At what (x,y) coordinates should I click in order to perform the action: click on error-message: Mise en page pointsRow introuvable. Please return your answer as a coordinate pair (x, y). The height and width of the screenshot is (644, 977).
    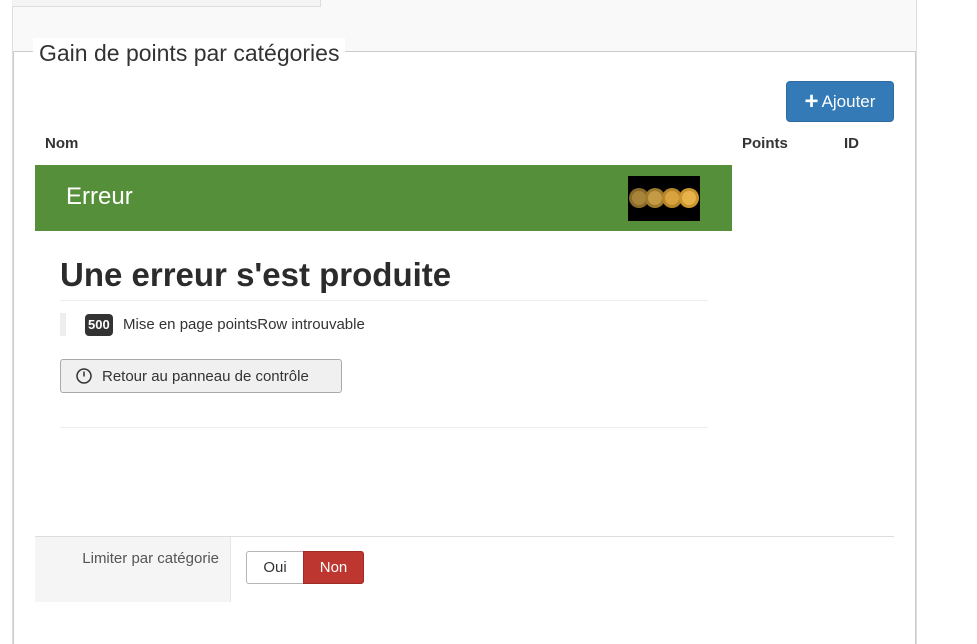
    Looking at the image, I should click on (244, 324).